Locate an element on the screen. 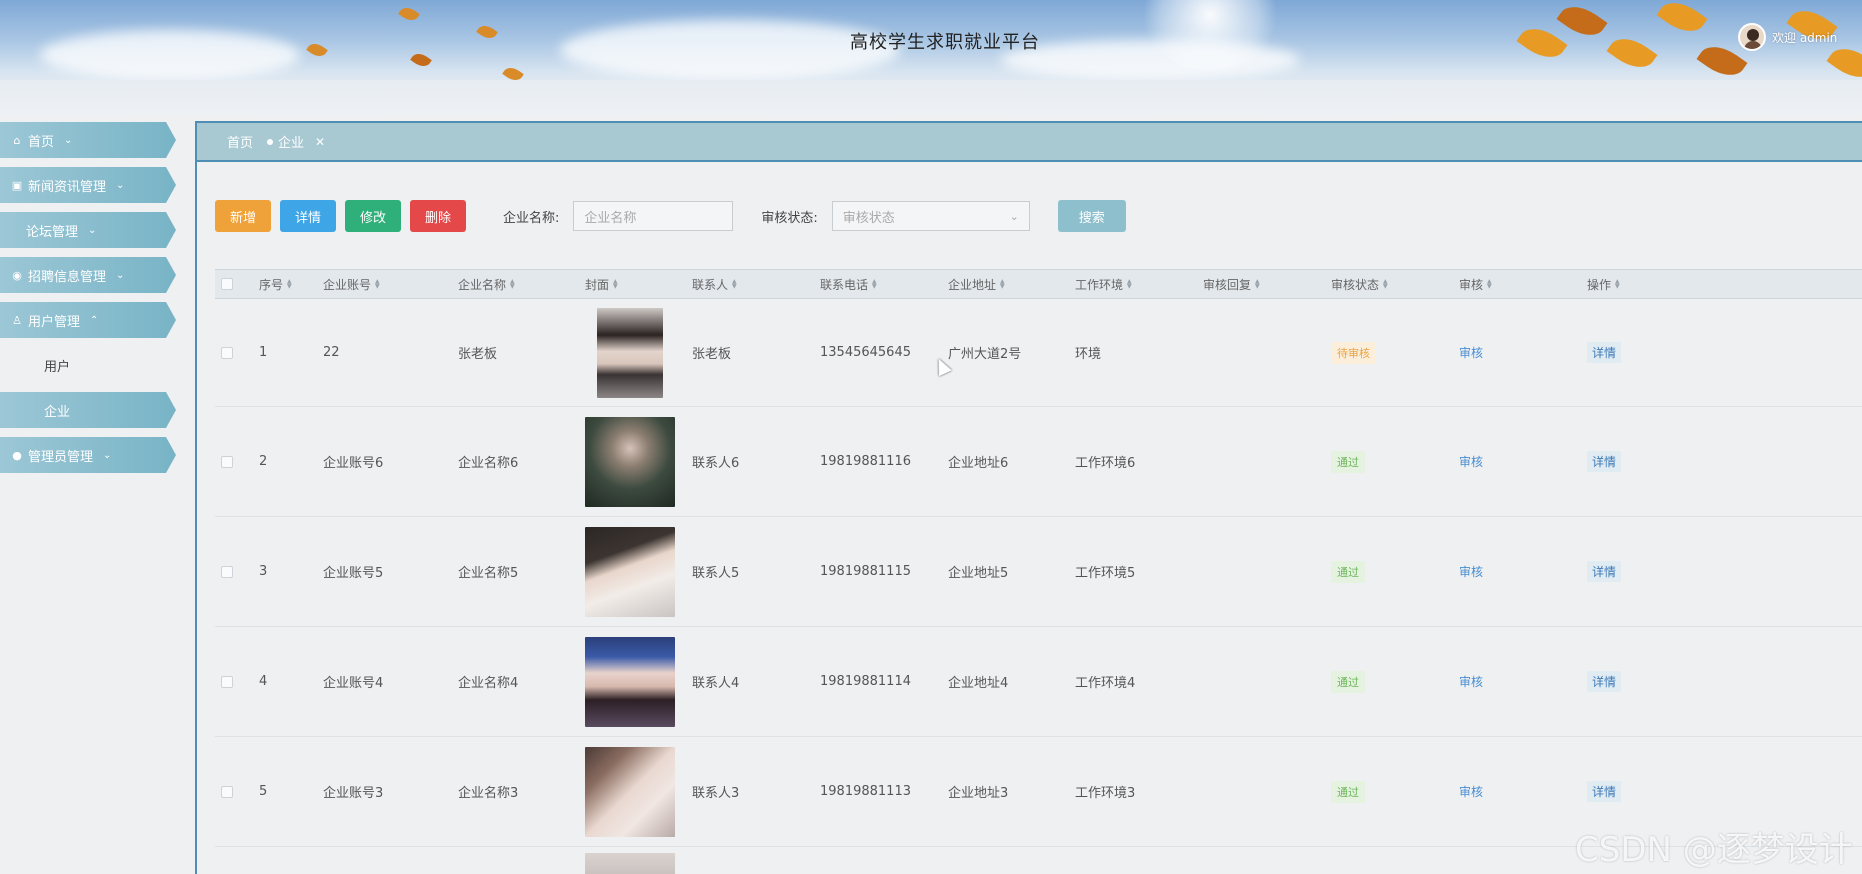 Image resolution: width=1862 pixels, height=874 pixels. sidebar-item-label: 首页 is located at coordinates (41, 142).